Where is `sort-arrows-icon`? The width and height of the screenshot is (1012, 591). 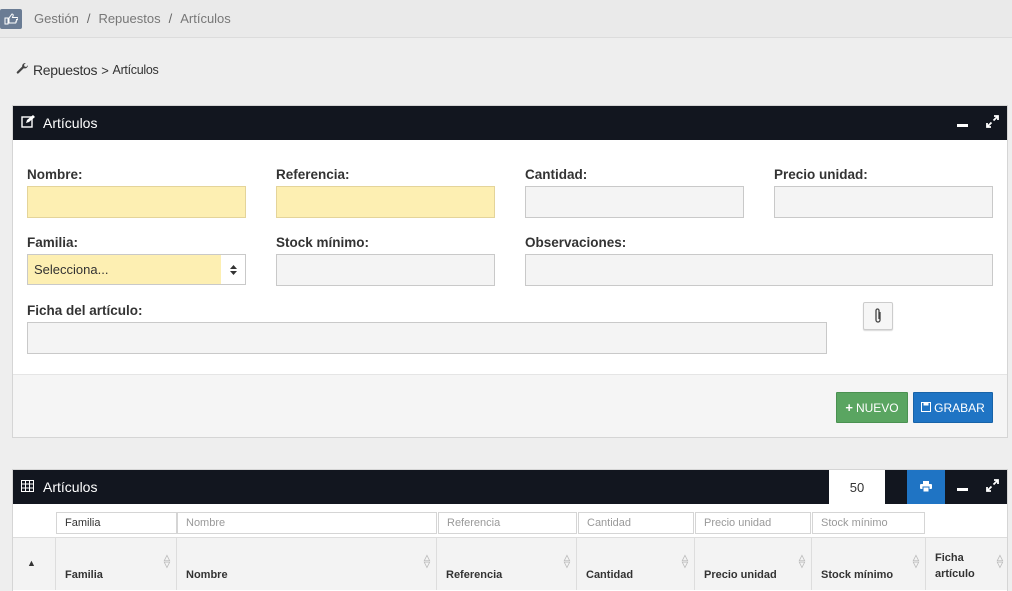
sort-arrows-icon is located at coordinates (233, 269).